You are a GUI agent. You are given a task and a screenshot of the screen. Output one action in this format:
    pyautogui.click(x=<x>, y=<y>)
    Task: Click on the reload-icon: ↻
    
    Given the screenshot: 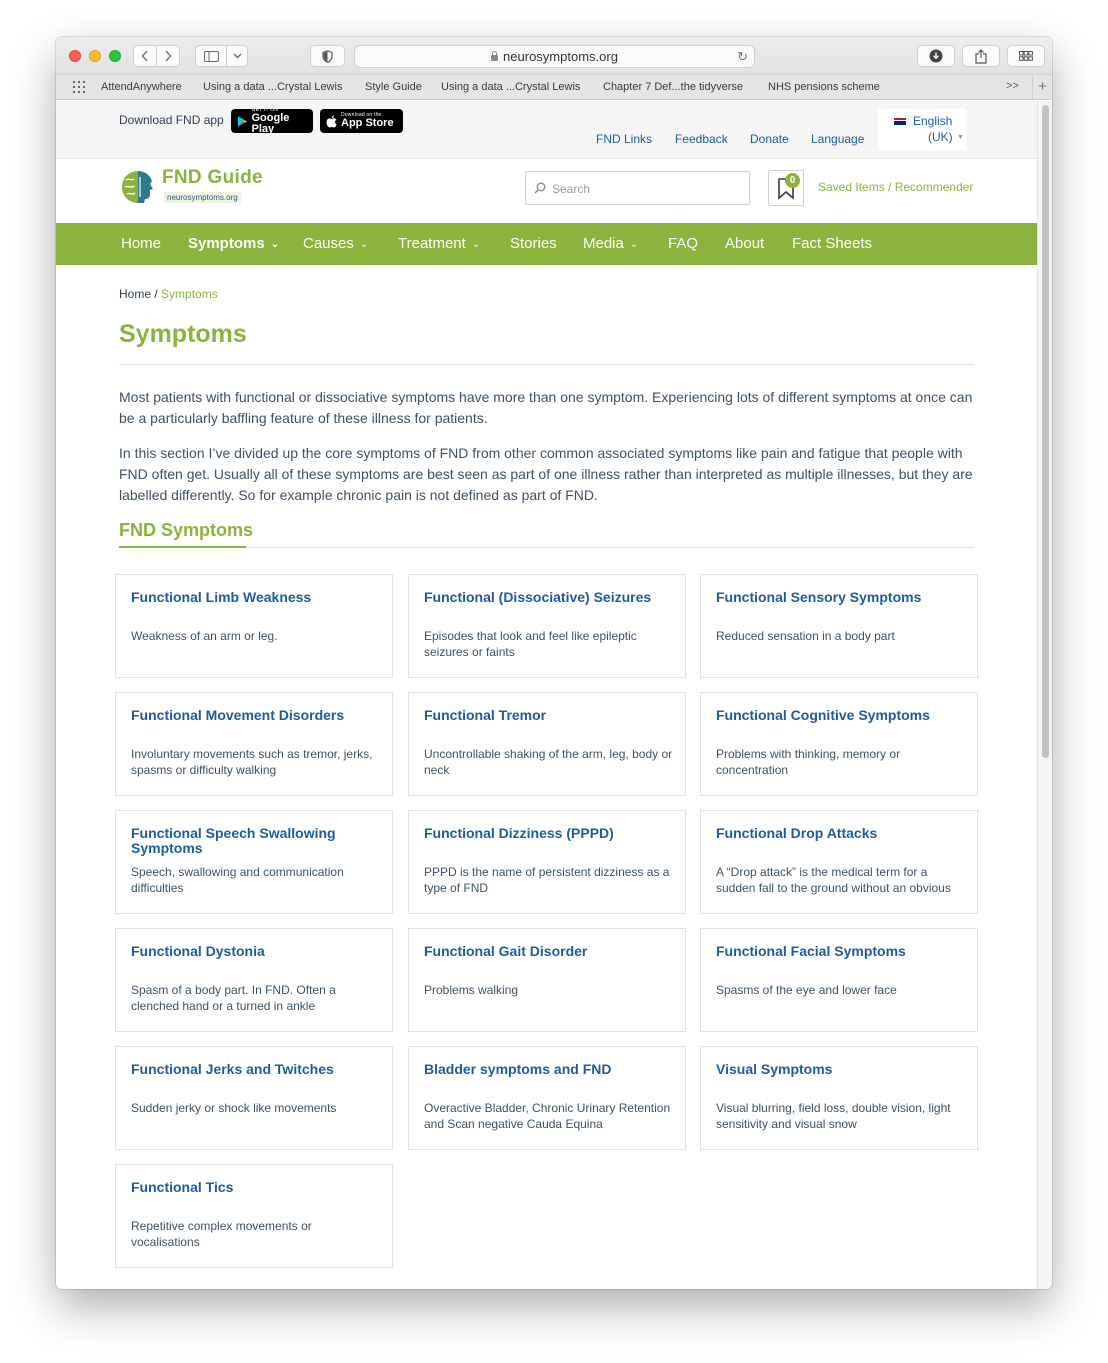 What is the action you would take?
    pyautogui.click(x=742, y=57)
    